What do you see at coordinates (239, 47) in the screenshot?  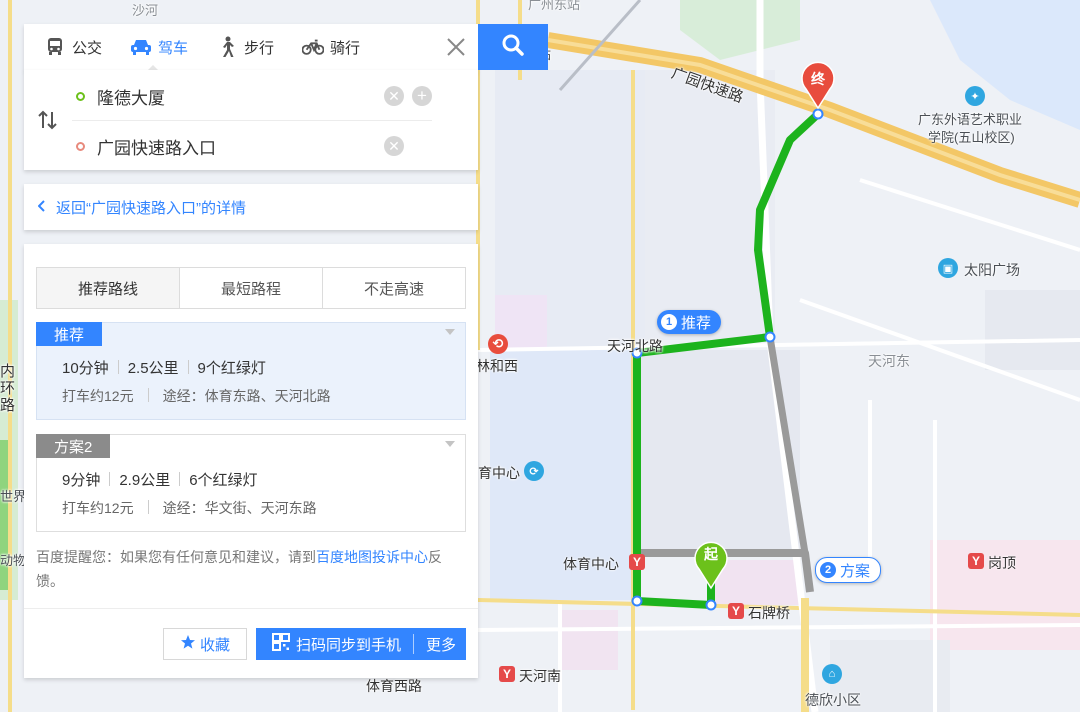 I see `mode-walk: 步行` at bounding box center [239, 47].